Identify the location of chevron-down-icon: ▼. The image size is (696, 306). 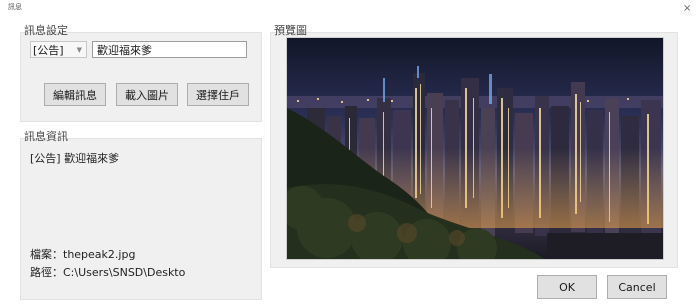
(79, 50).